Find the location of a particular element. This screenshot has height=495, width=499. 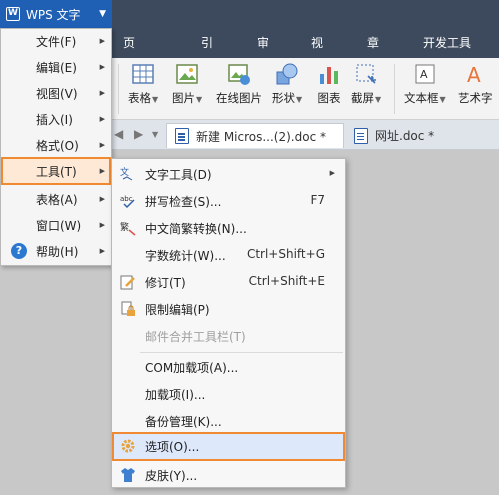

skin-shirt-icon is located at coordinates (128, 475).